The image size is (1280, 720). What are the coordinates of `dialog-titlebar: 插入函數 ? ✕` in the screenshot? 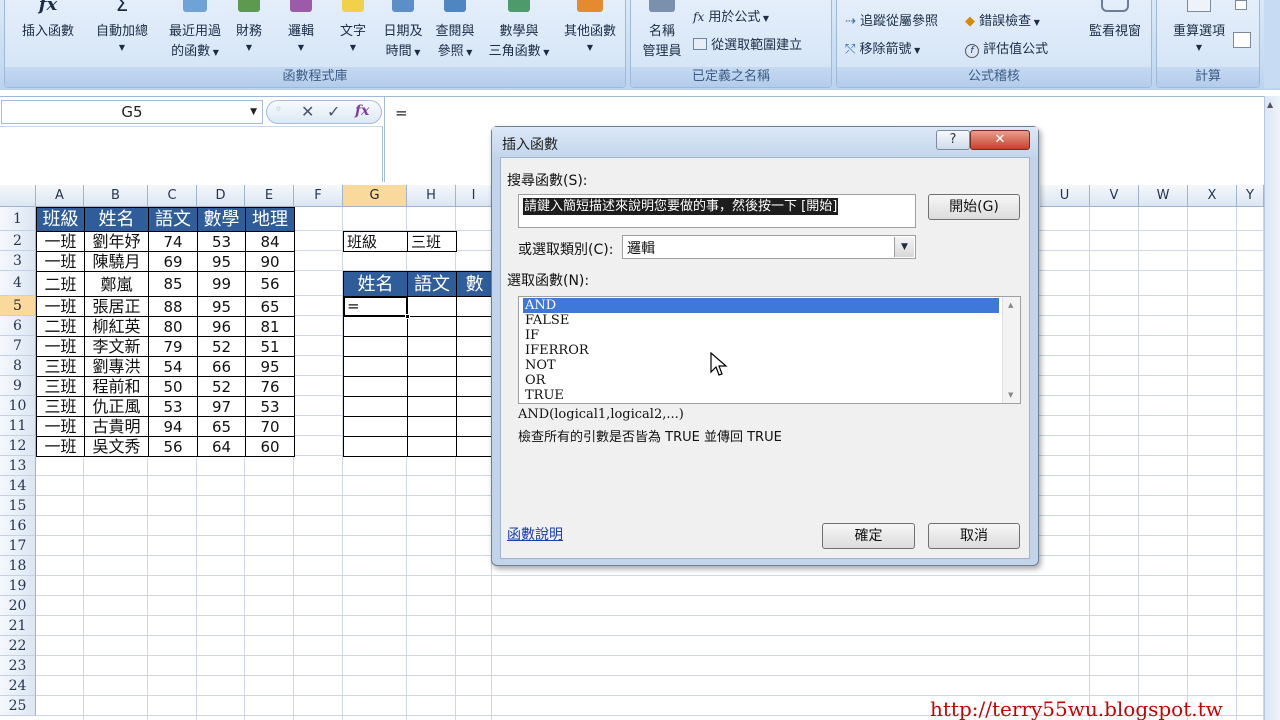 It's located at (765, 142).